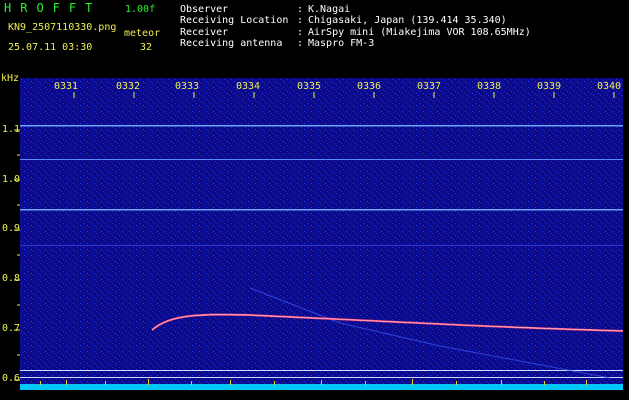 This screenshot has height=400, width=629. Describe the element at coordinates (146, 47) in the screenshot. I see `meteor-count: 32` at that location.